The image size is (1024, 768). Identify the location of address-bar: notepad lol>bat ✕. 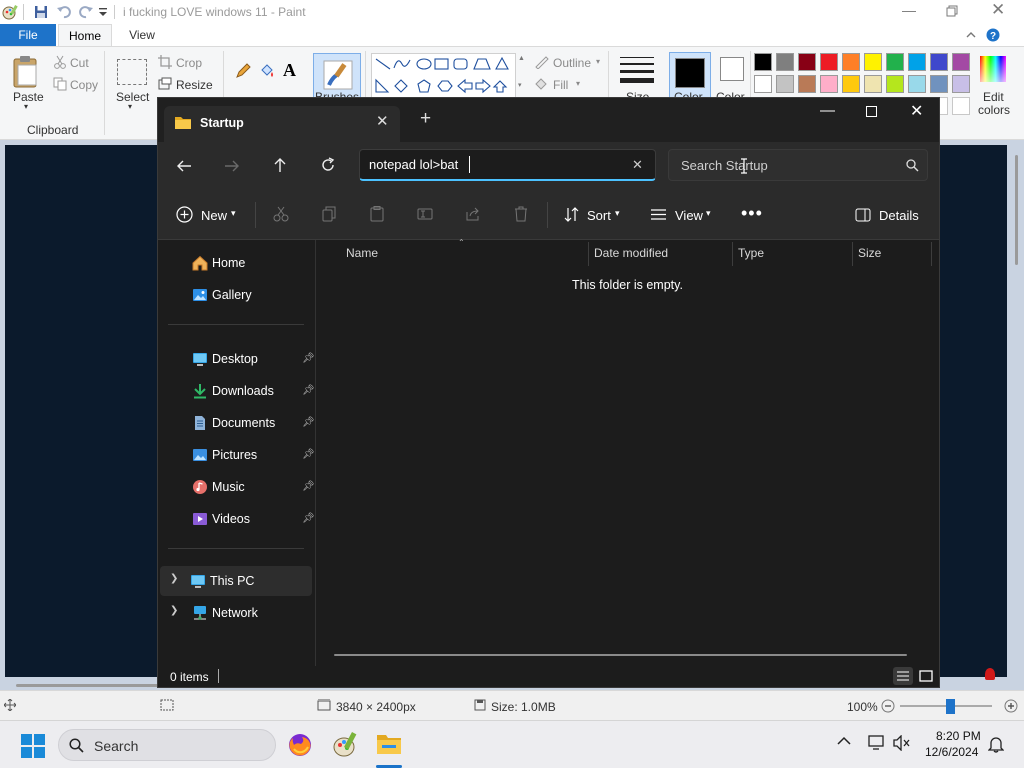
(507, 165).